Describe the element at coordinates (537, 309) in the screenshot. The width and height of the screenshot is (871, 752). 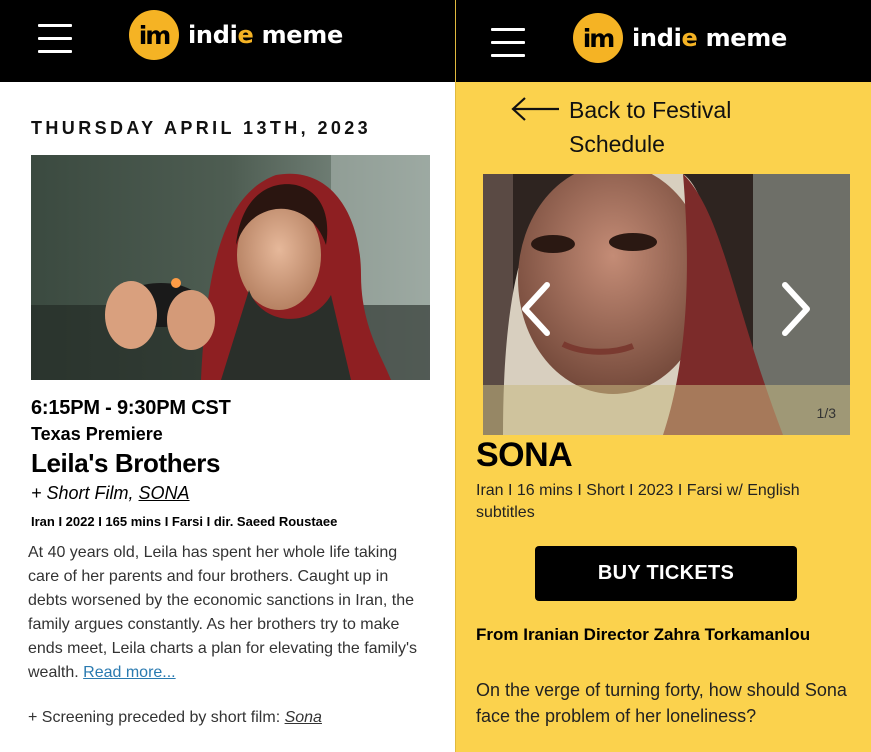
I see `chevron-left-icon` at that location.